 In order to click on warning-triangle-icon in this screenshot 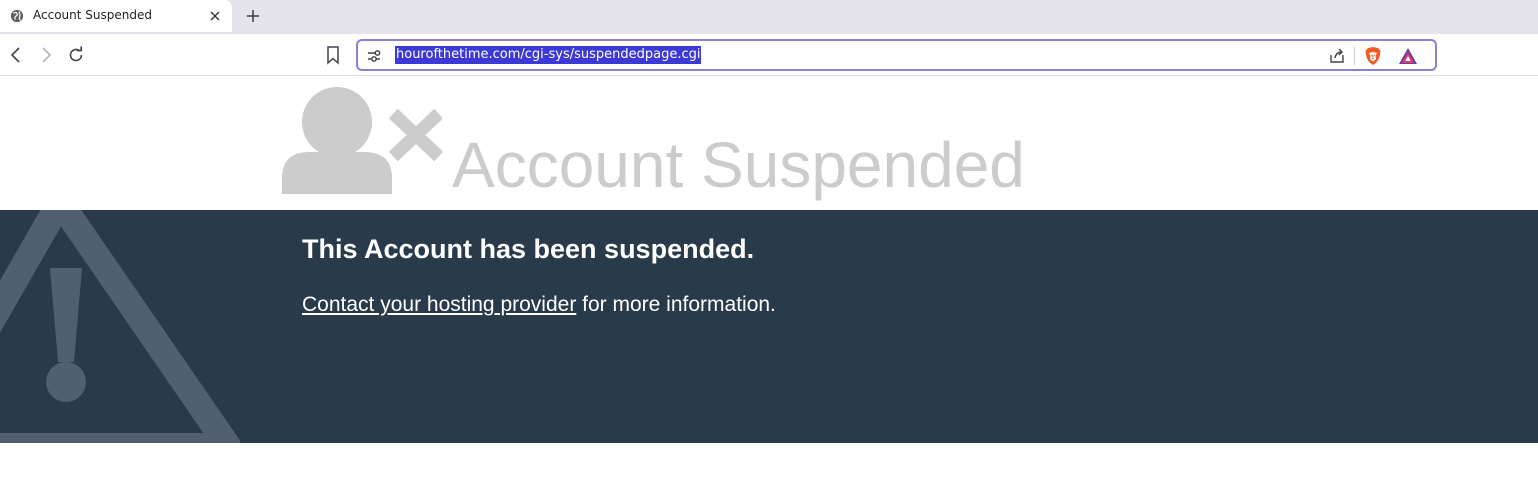, I will do `click(120, 326)`.